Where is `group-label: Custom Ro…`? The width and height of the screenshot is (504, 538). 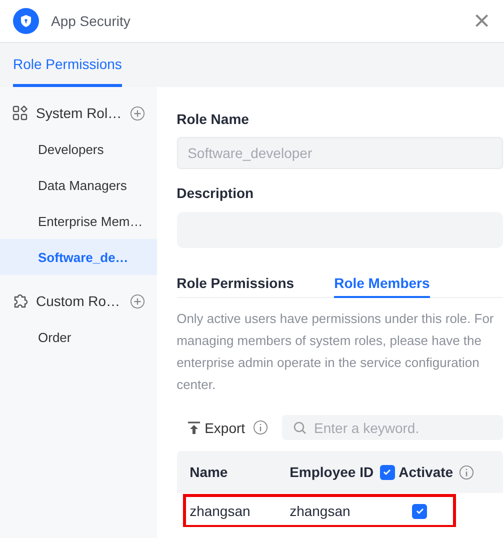 group-label: Custom Ro… is located at coordinates (79, 301).